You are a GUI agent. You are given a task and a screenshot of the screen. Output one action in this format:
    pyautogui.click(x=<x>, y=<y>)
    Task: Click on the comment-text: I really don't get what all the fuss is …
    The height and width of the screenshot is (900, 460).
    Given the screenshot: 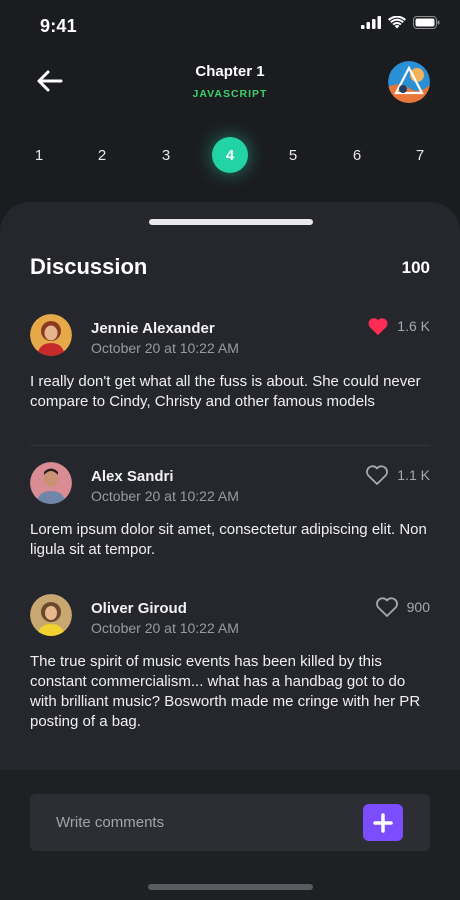 What is the action you would take?
    pyautogui.click(x=225, y=391)
    